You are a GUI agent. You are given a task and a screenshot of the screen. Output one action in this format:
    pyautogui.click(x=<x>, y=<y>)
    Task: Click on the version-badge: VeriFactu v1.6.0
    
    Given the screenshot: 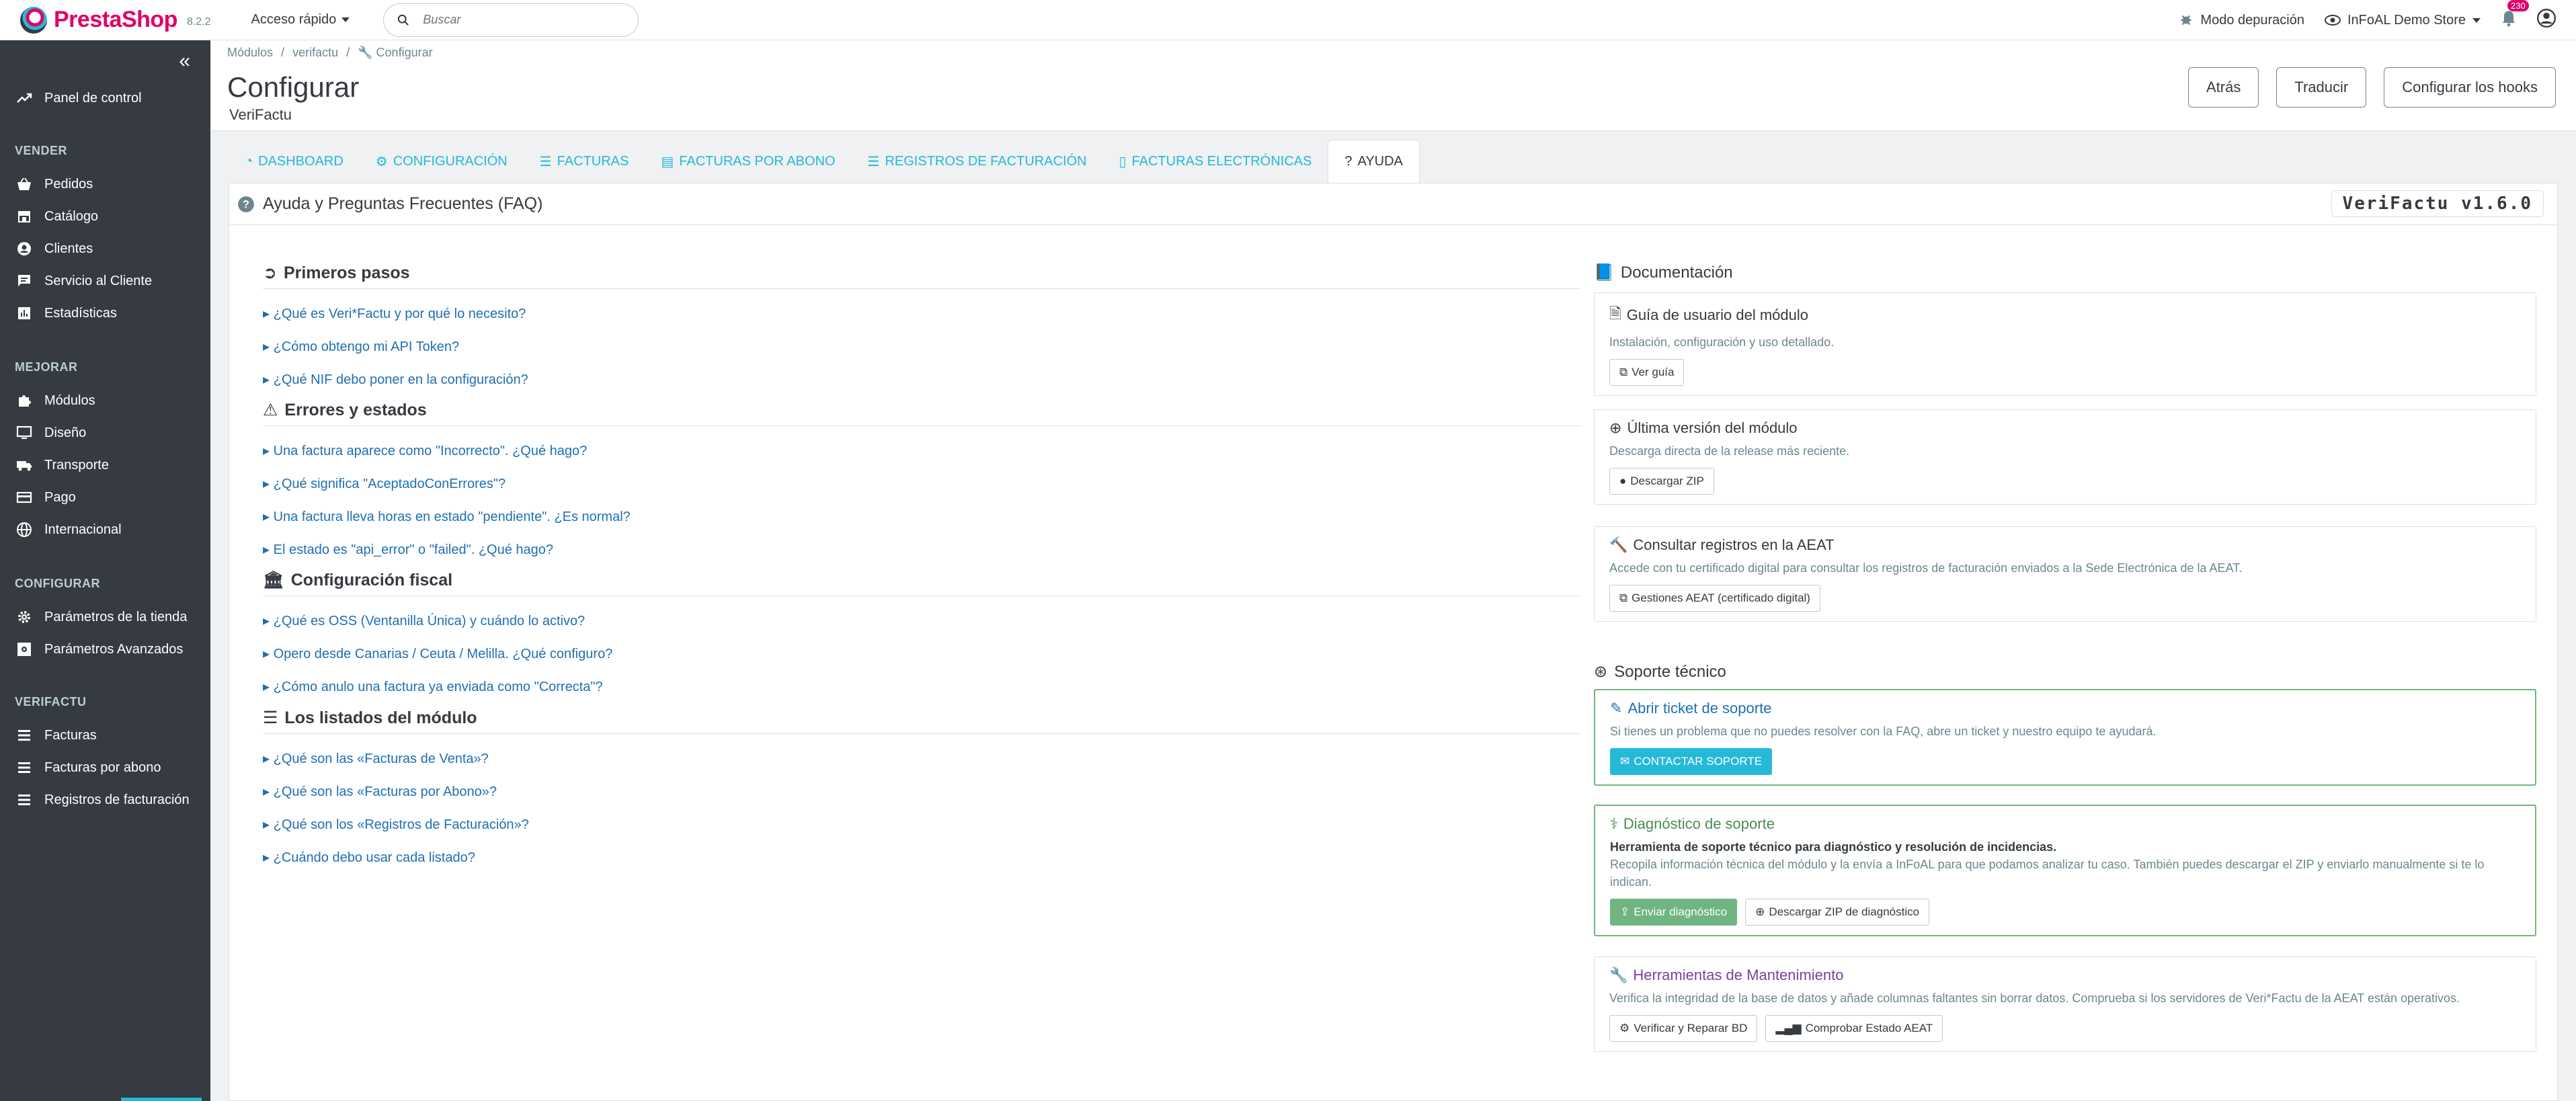 What is the action you would take?
    pyautogui.click(x=2437, y=204)
    